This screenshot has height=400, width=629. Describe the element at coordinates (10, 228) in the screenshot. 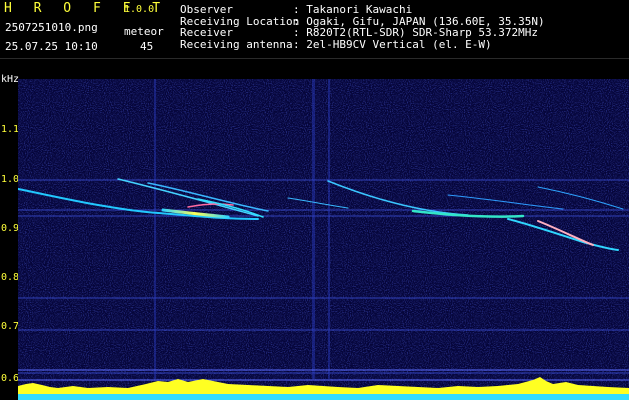

I see `y-tick-label: 0.9` at that location.